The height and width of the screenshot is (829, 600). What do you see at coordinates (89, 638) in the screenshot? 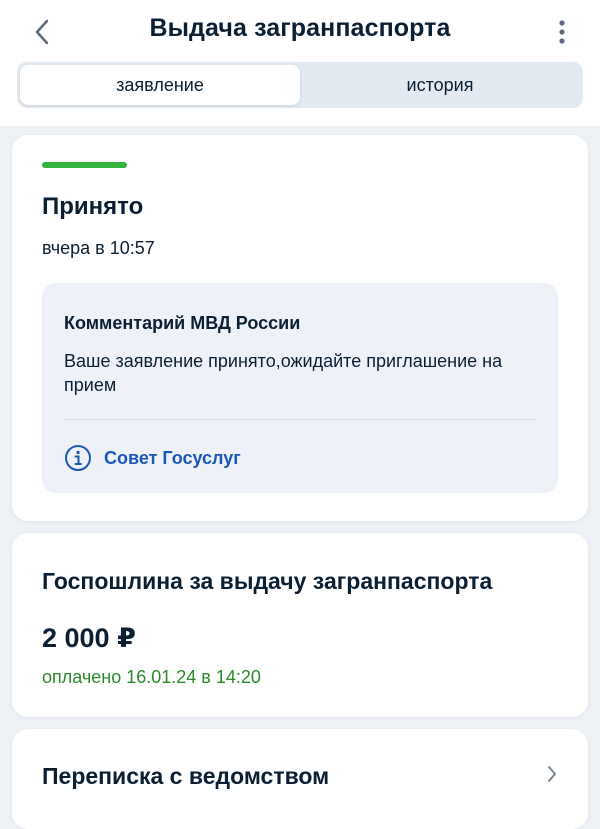
I see `fee-amount: 2 000 ₽` at bounding box center [89, 638].